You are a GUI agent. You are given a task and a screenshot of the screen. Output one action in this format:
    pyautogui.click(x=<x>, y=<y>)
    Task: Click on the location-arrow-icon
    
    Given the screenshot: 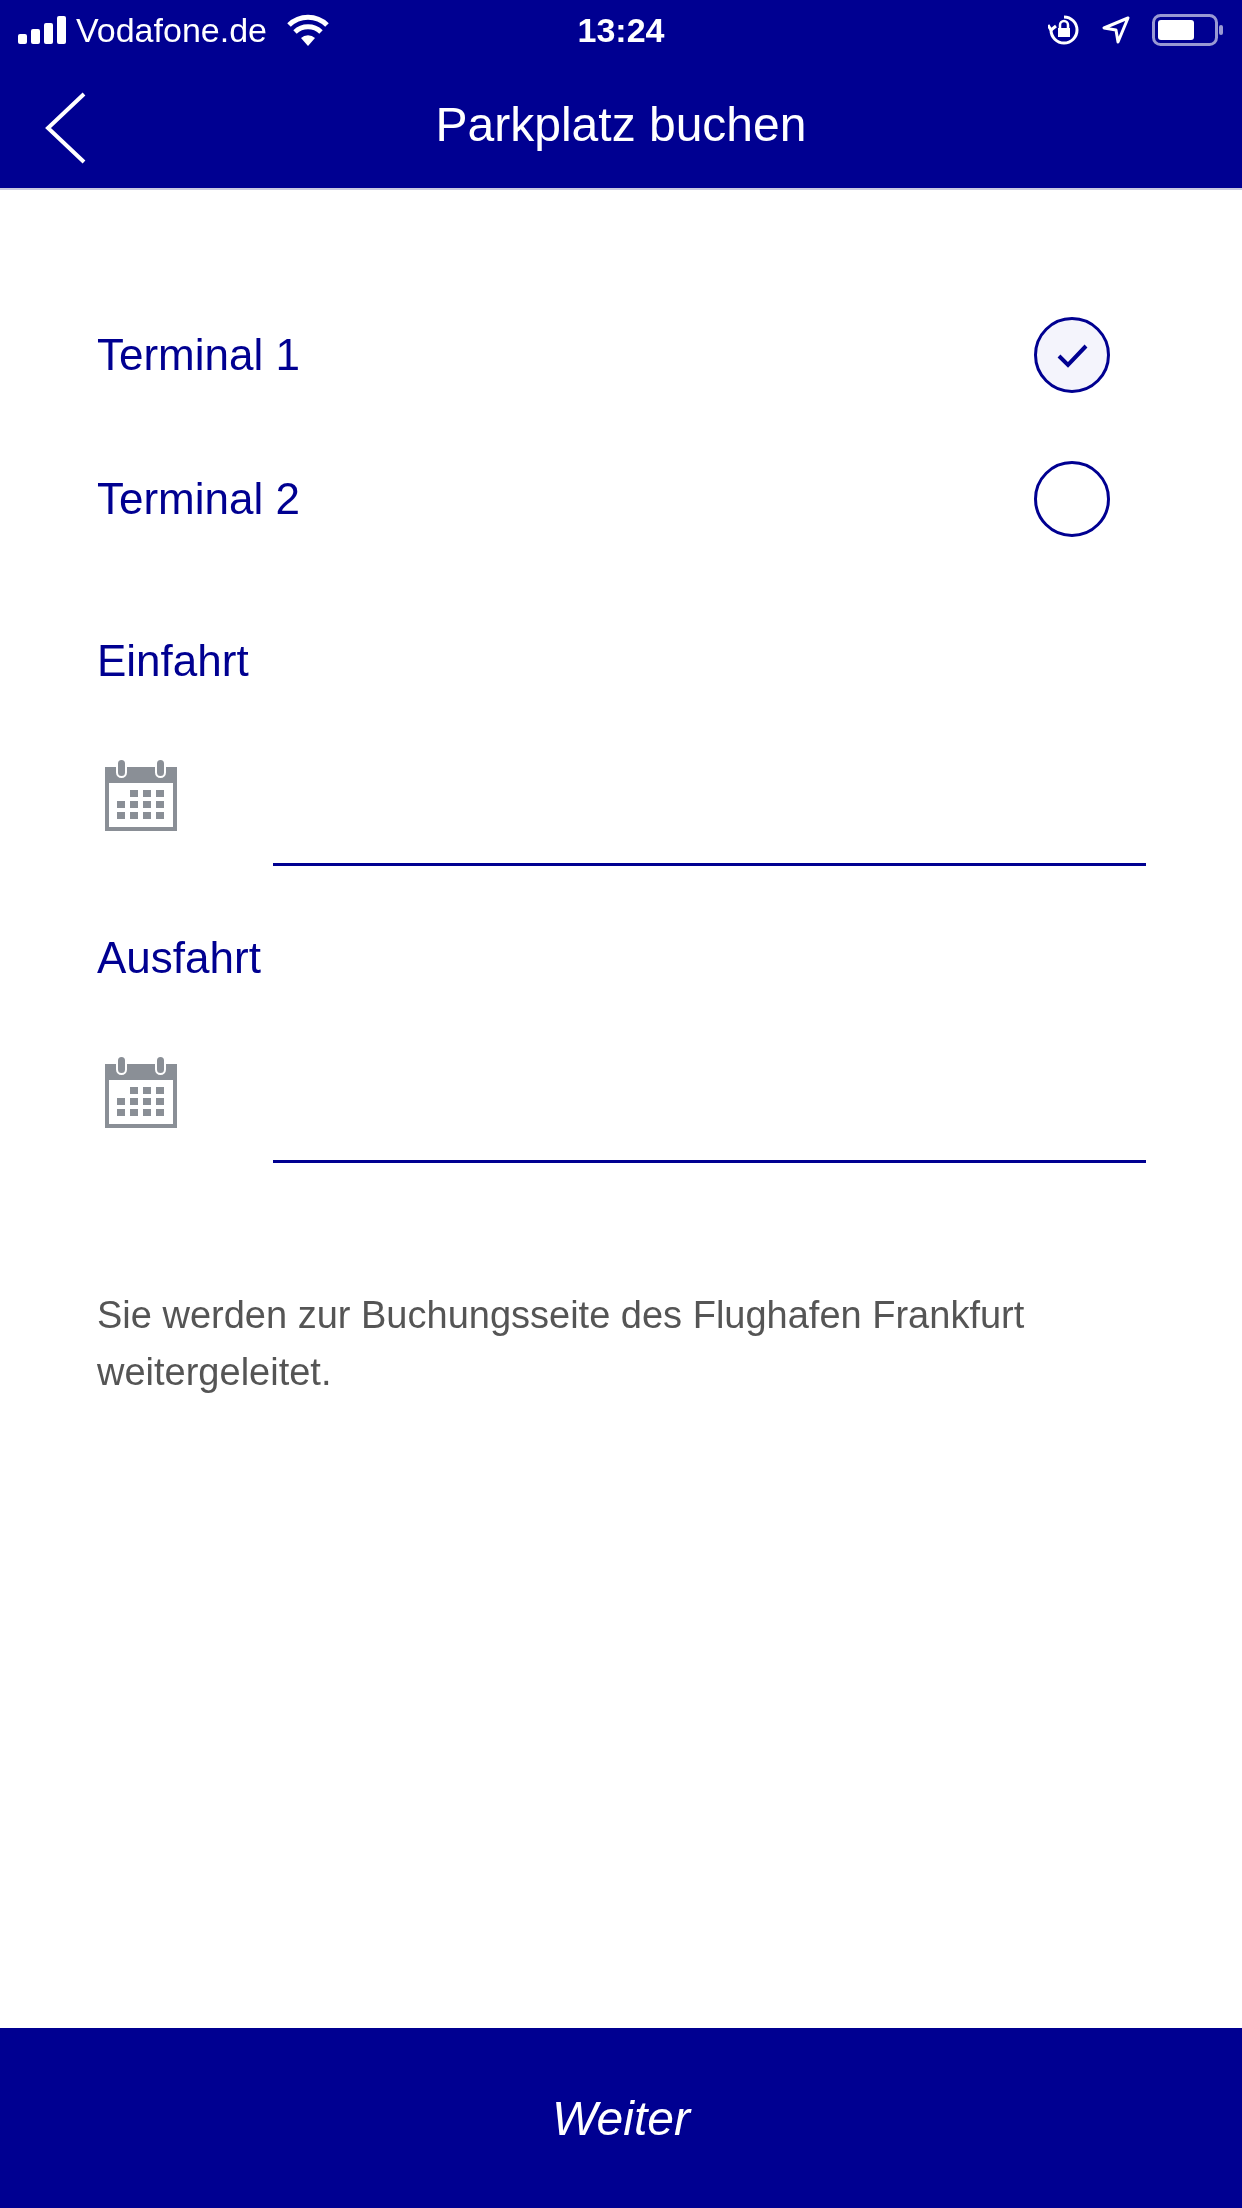 What is the action you would take?
    pyautogui.click(x=1116, y=30)
    